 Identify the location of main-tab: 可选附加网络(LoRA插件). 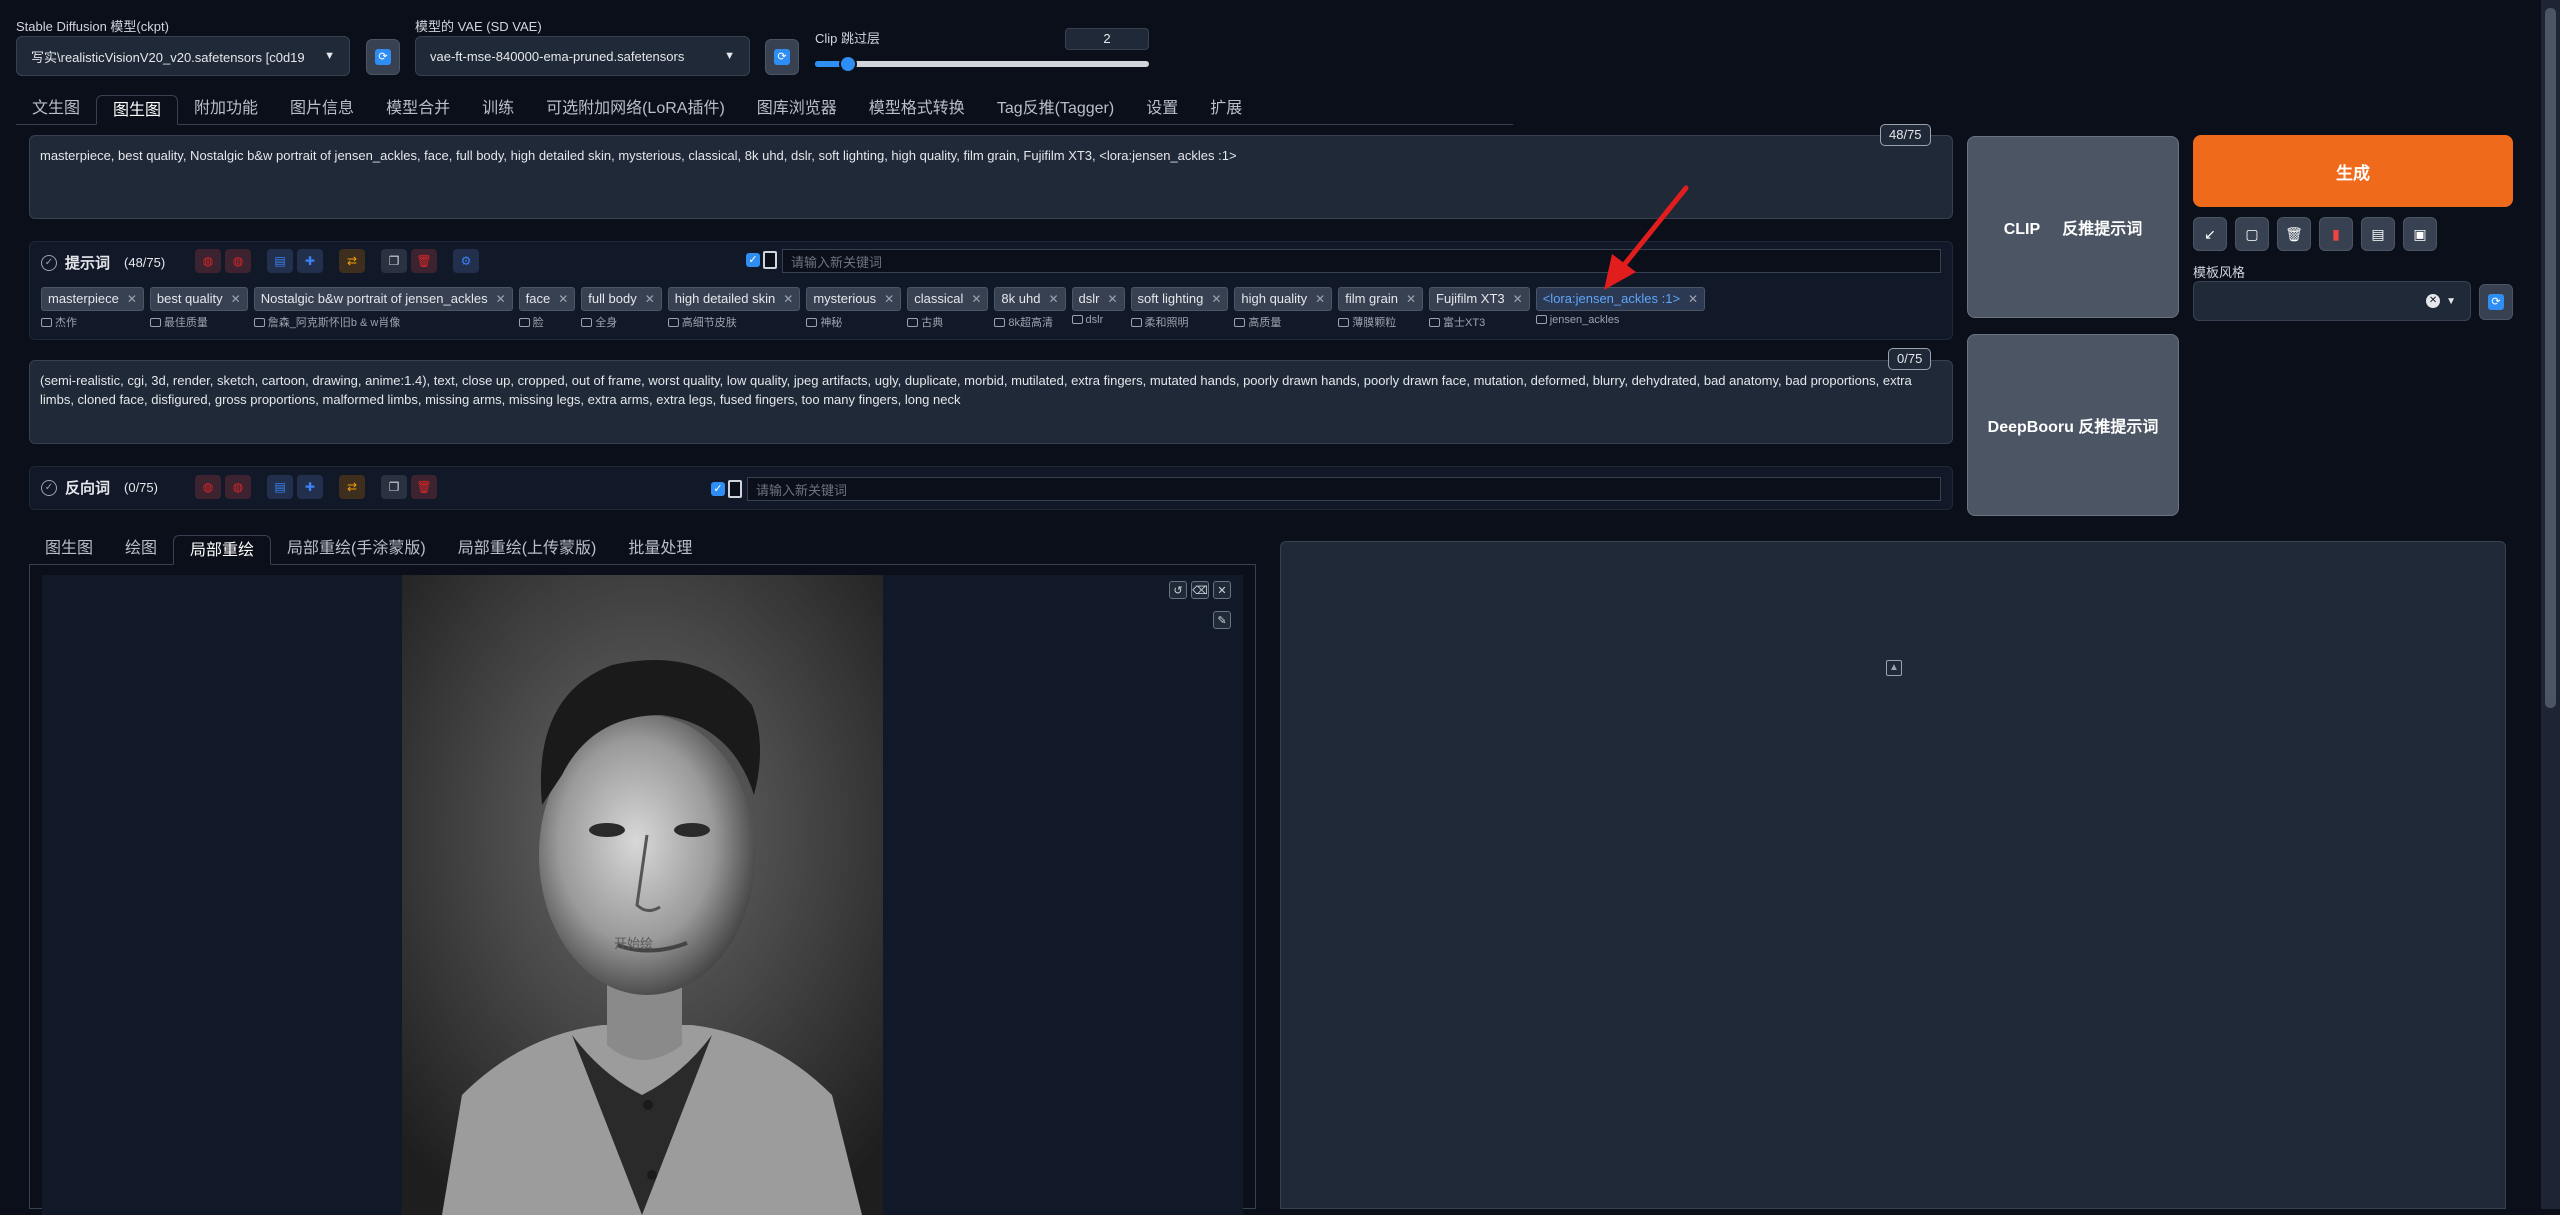
(635, 109).